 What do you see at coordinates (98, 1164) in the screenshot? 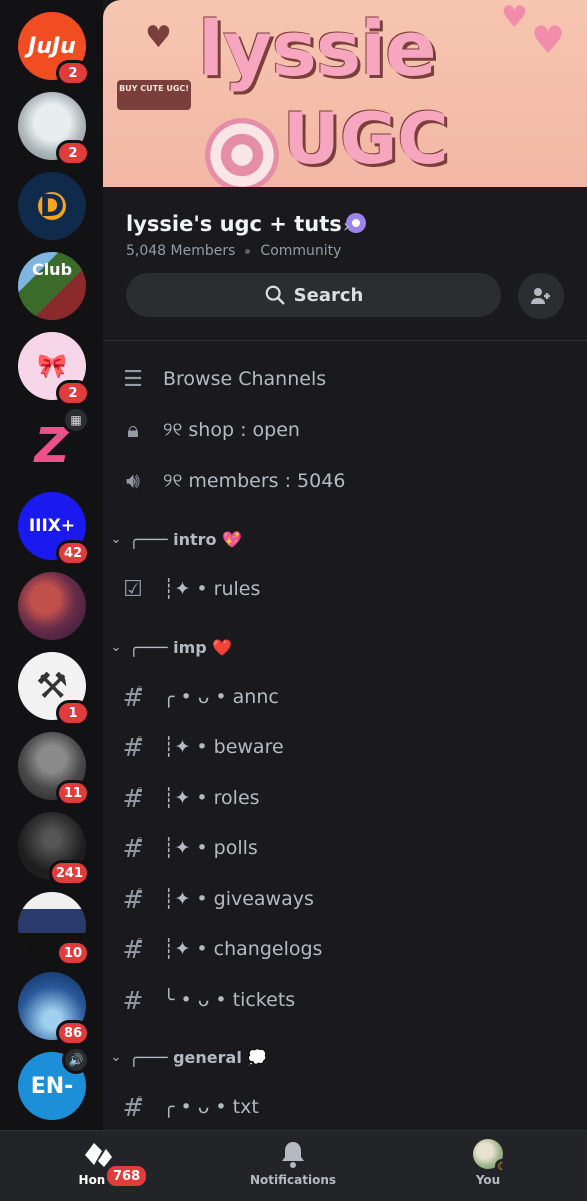
I see `nav-home: Home 768` at bounding box center [98, 1164].